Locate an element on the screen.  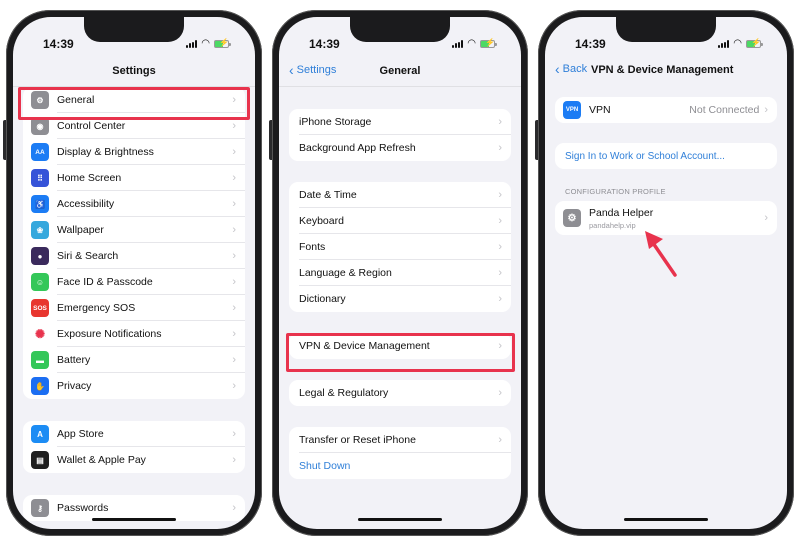
general-row-transfer-or-reset-iphone: Transfer or Reset iPhone › is located at coordinates (400, 440).